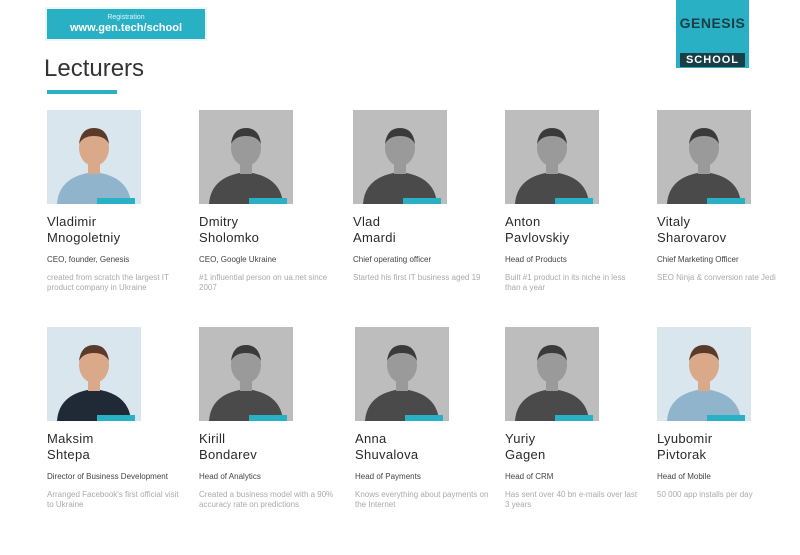 Image resolution: width=800 pixels, height=555 pixels. I want to click on lecturer-role: Chief operating officer, so click(392, 259).